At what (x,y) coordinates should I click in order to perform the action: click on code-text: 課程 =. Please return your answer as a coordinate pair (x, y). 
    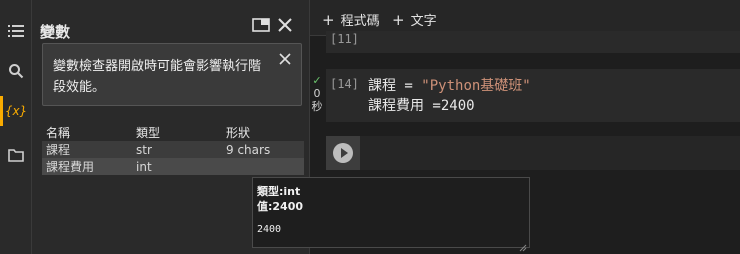
    Looking at the image, I should click on (395, 86).